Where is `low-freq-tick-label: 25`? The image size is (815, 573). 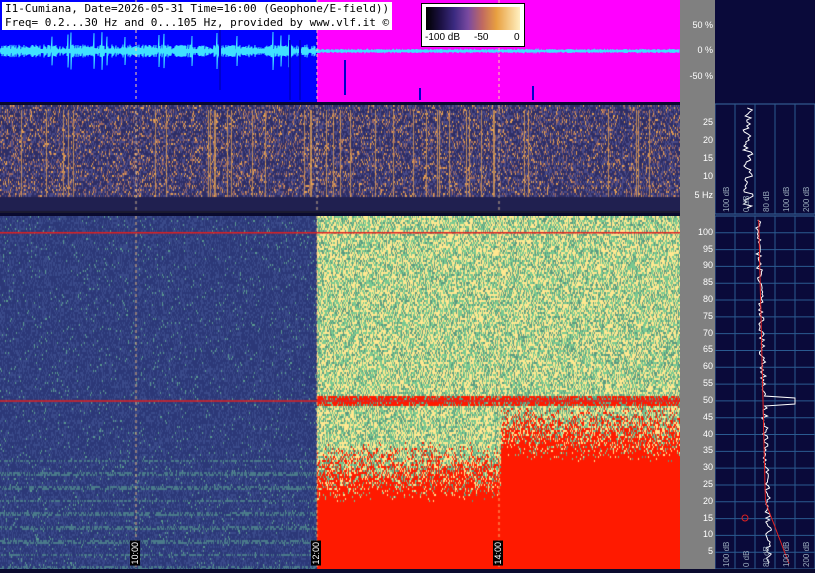 low-freq-tick-label: 25 is located at coordinates (707, 122).